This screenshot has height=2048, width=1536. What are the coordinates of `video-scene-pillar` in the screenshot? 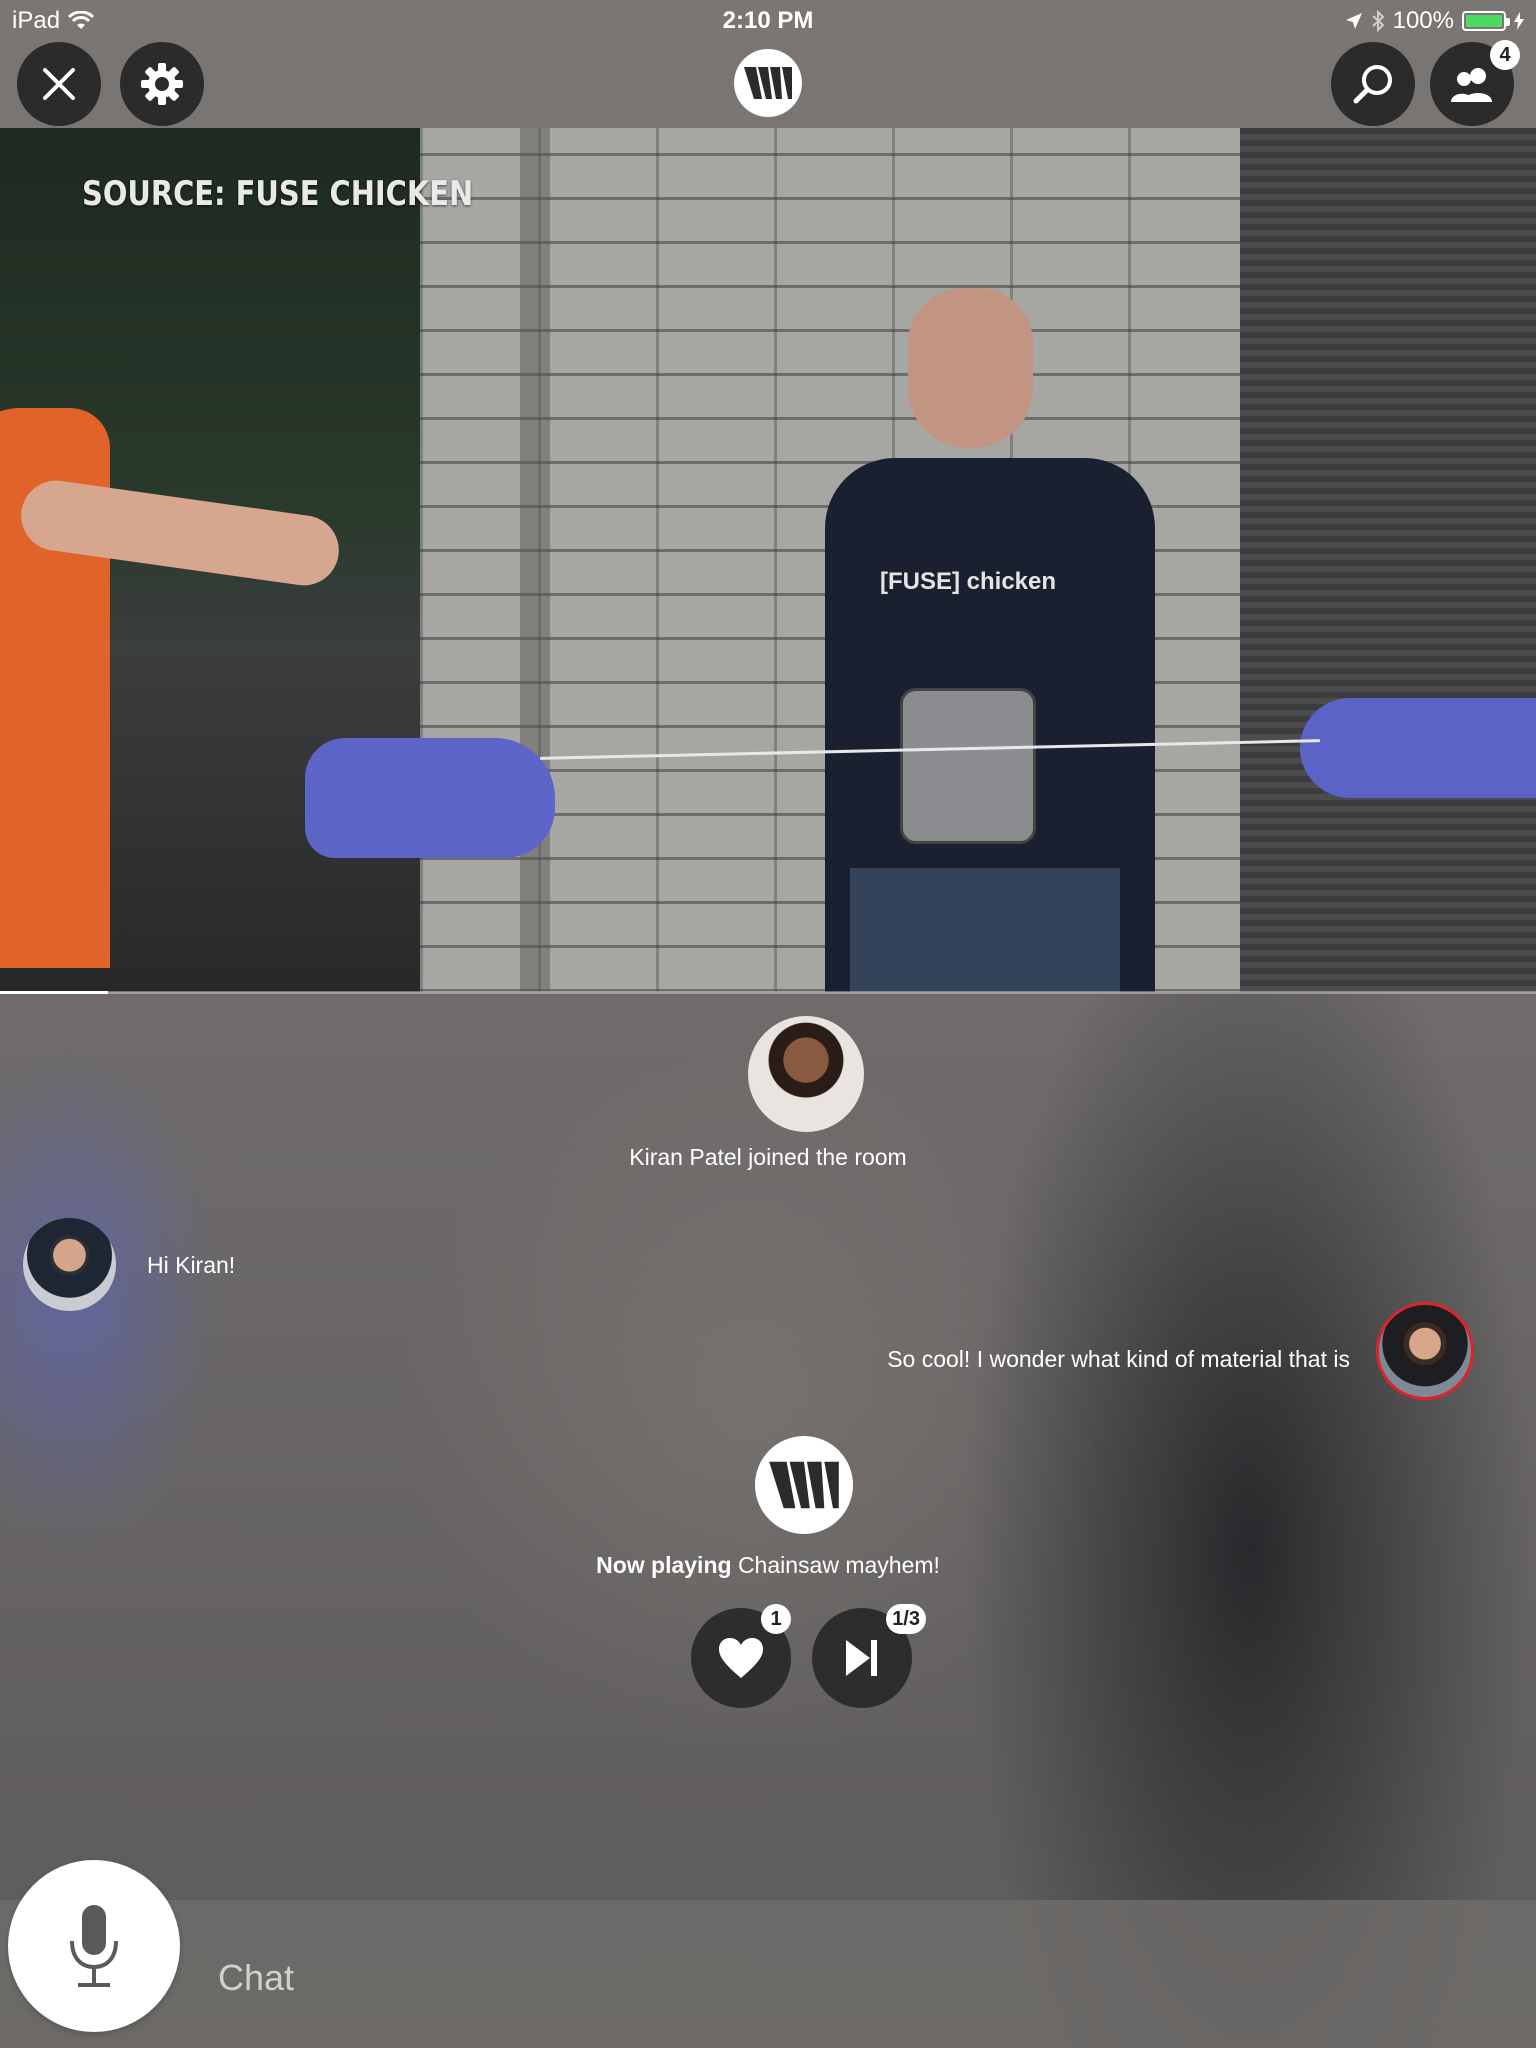 It's located at (535, 560).